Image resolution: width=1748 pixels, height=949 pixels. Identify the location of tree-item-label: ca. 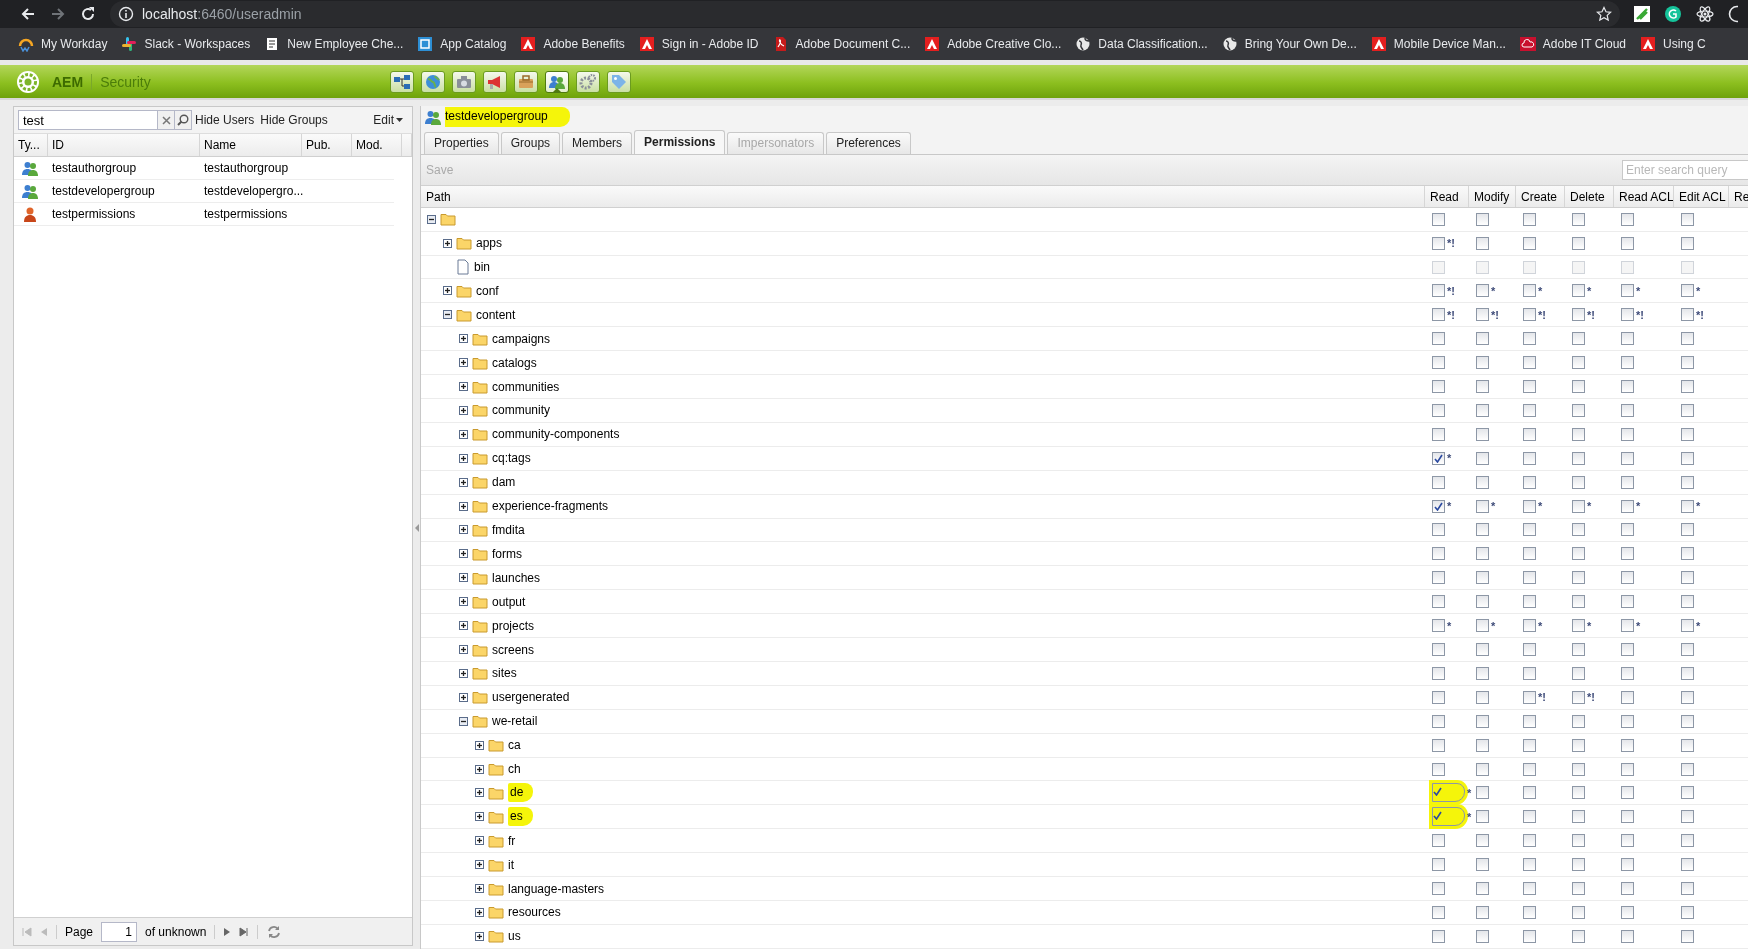
(514, 745).